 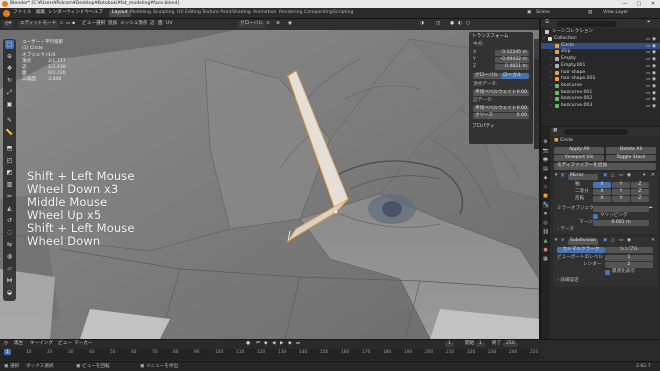 What do you see at coordinates (546, 160) in the screenshot?
I see `output-tab-icon: 🖶` at bounding box center [546, 160].